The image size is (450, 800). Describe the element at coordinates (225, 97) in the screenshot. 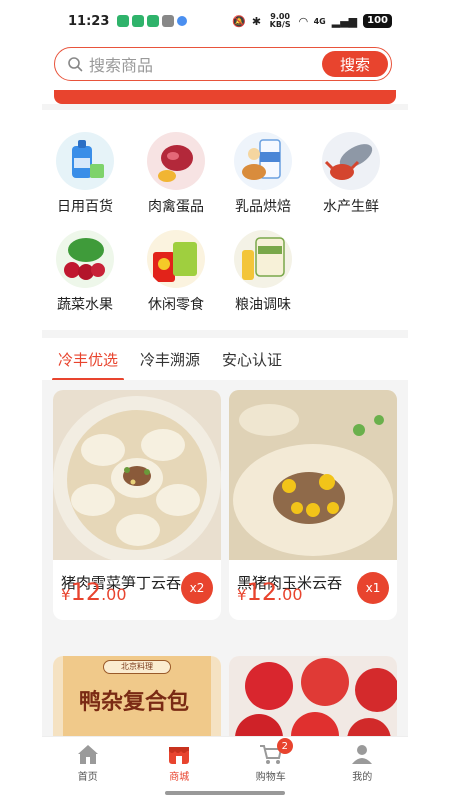

I see `banner` at that location.